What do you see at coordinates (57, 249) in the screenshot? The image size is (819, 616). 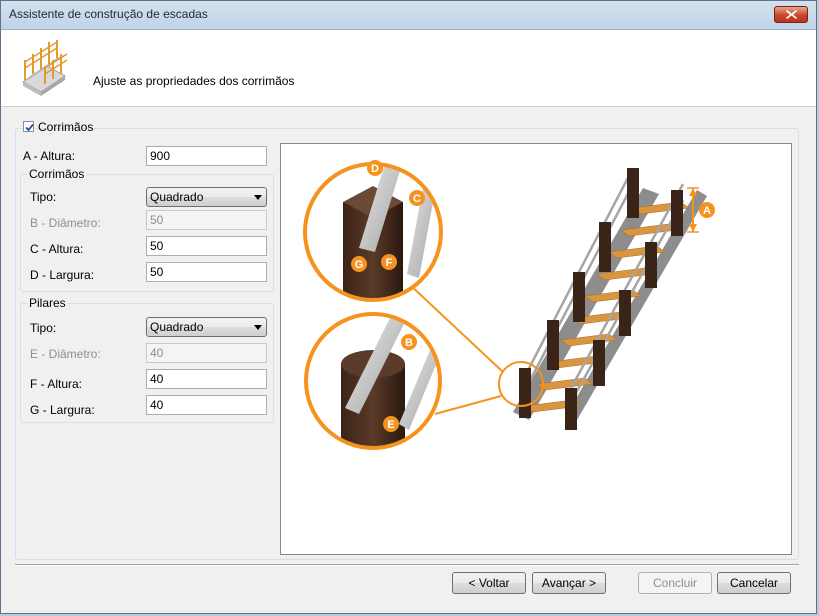 I see `rail-height-label: C - Altura:` at bounding box center [57, 249].